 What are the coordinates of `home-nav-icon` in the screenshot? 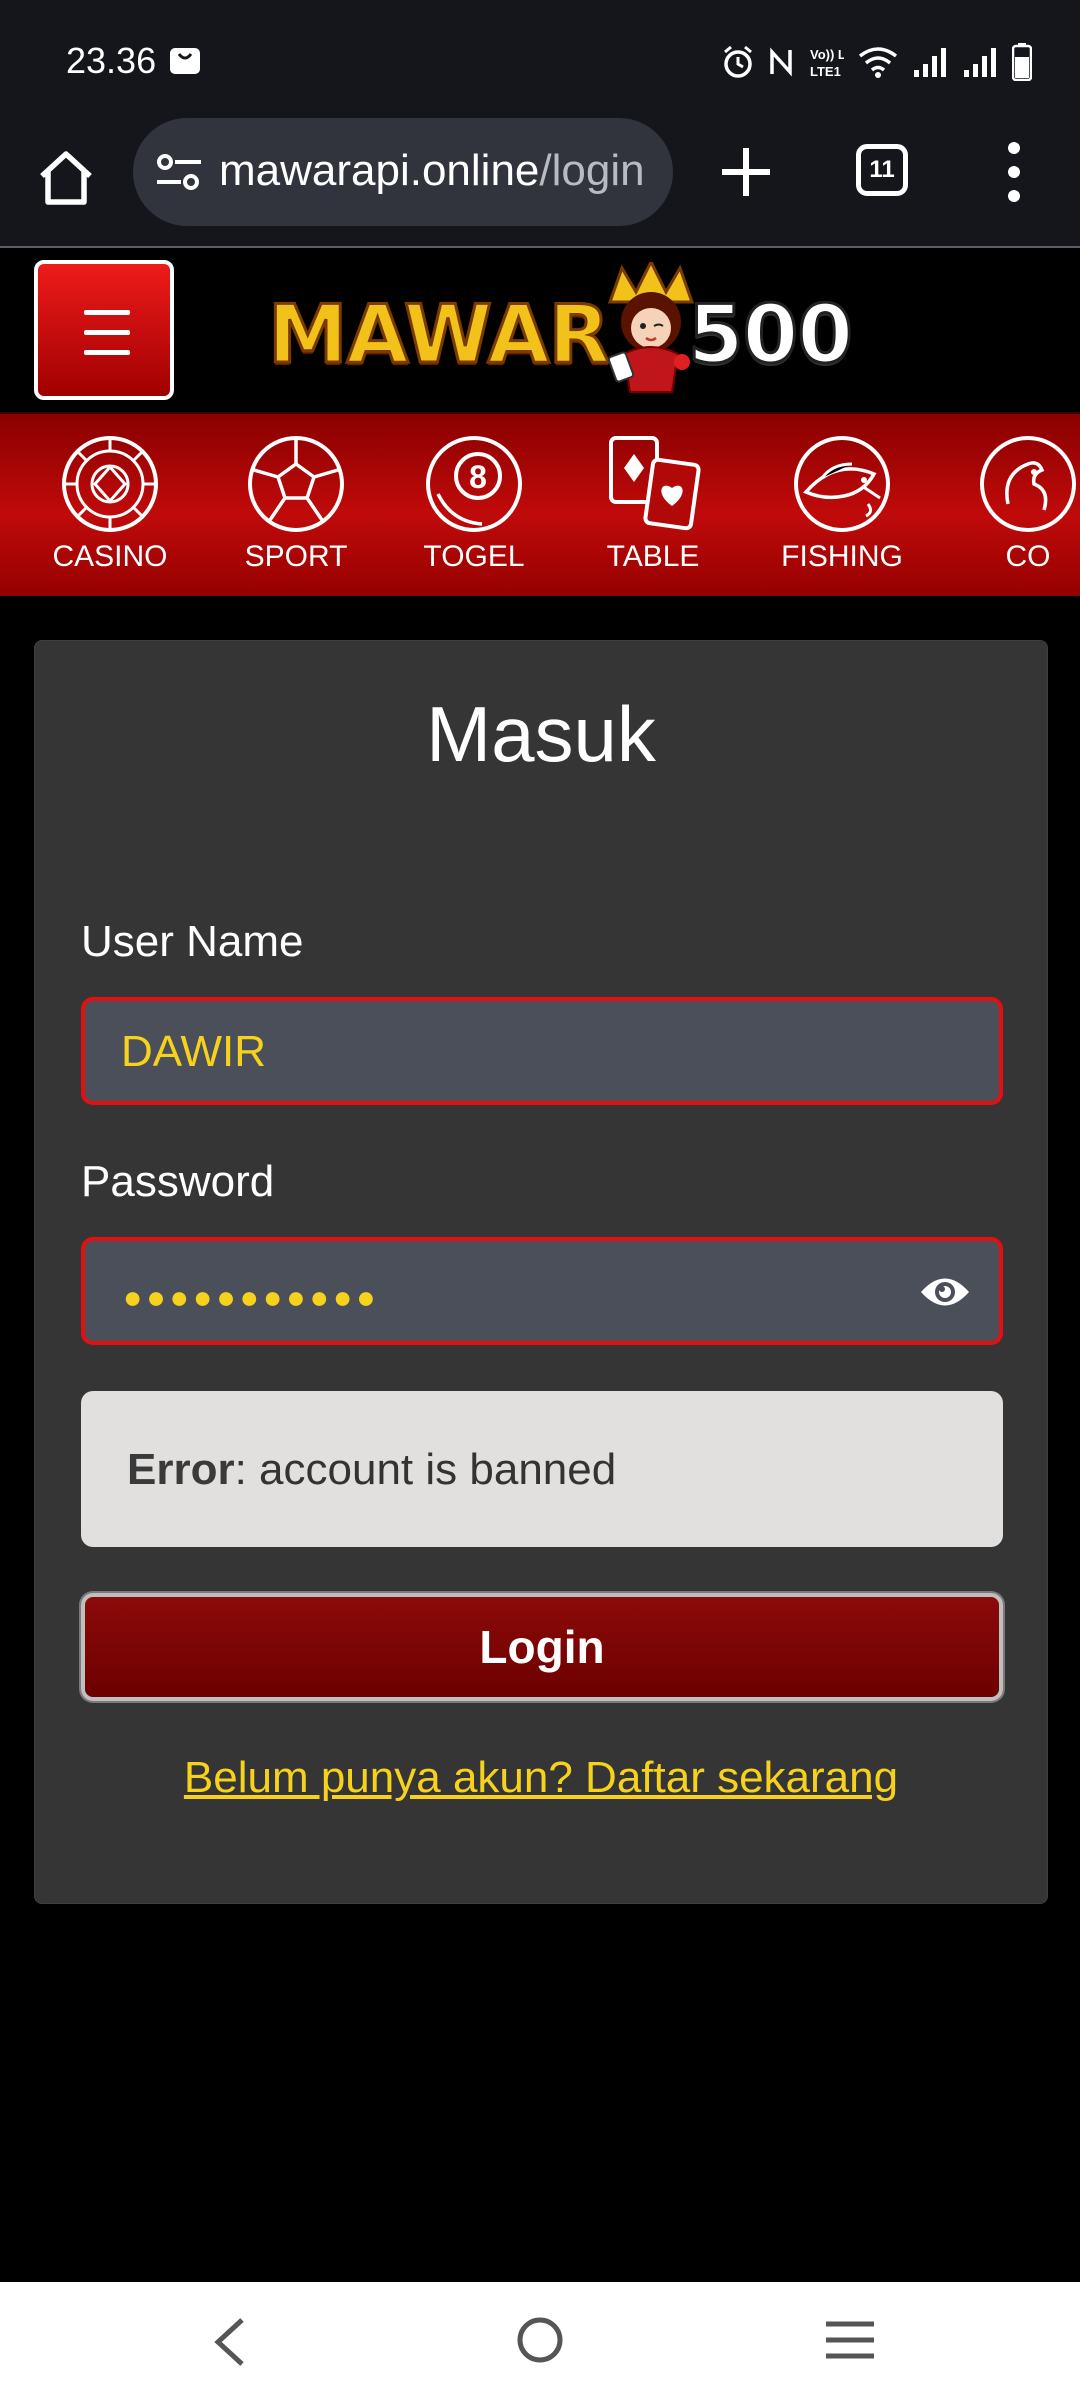 It's located at (540, 2340).